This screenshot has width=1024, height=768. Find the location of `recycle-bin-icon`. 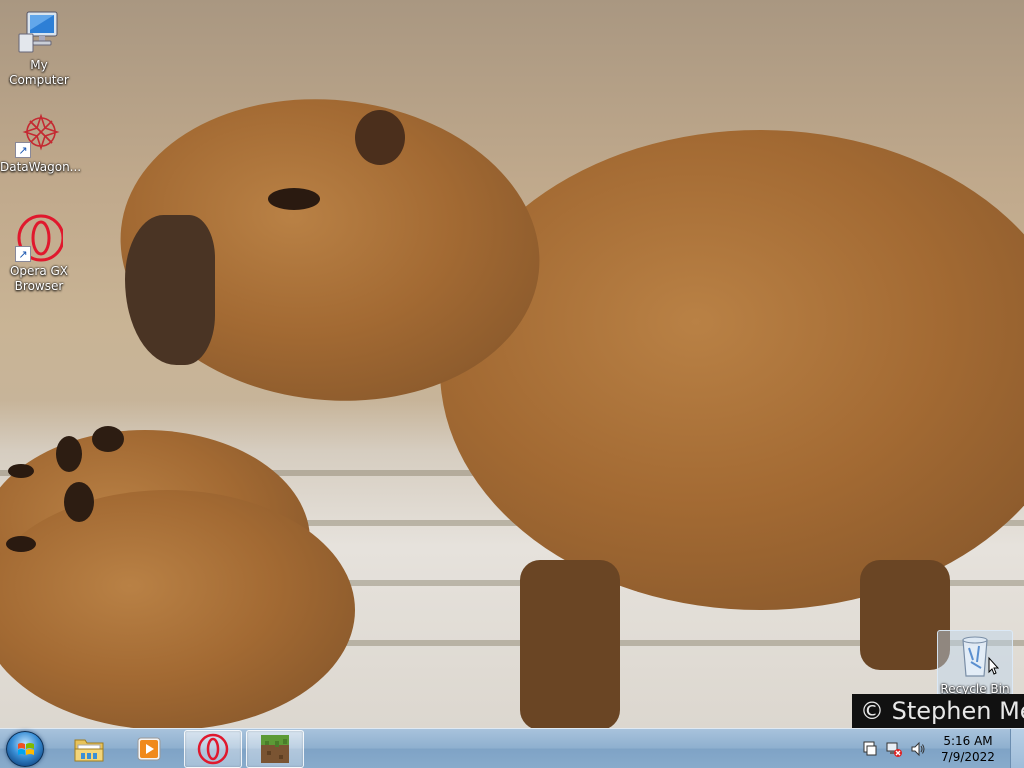

recycle-bin-icon is located at coordinates (975, 656).